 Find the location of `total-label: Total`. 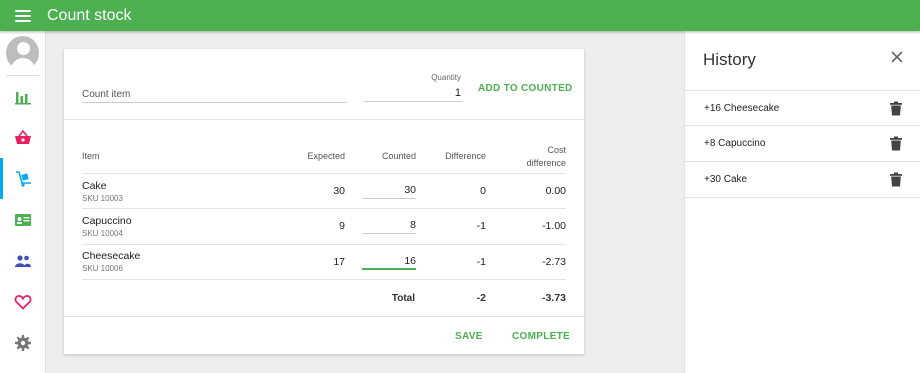

total-label: Total is located at coordinates (403, 298).